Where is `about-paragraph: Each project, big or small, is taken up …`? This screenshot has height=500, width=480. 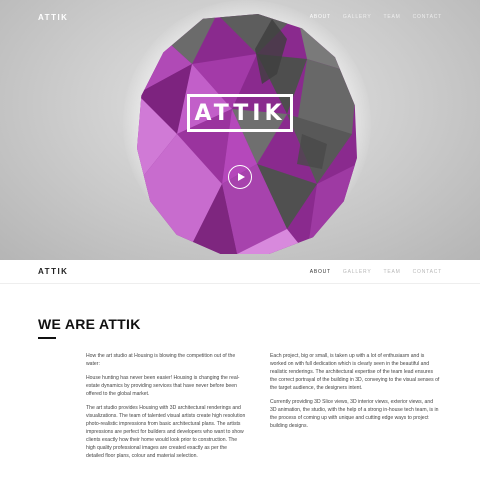
about-paragraph: Each project, big or small, is taken up … is located at coordinates (355, 372).